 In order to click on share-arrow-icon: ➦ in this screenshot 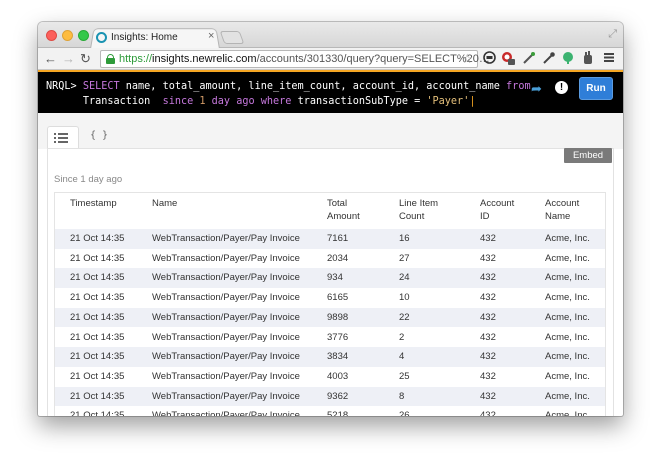, I will do `click(536, 89)`.